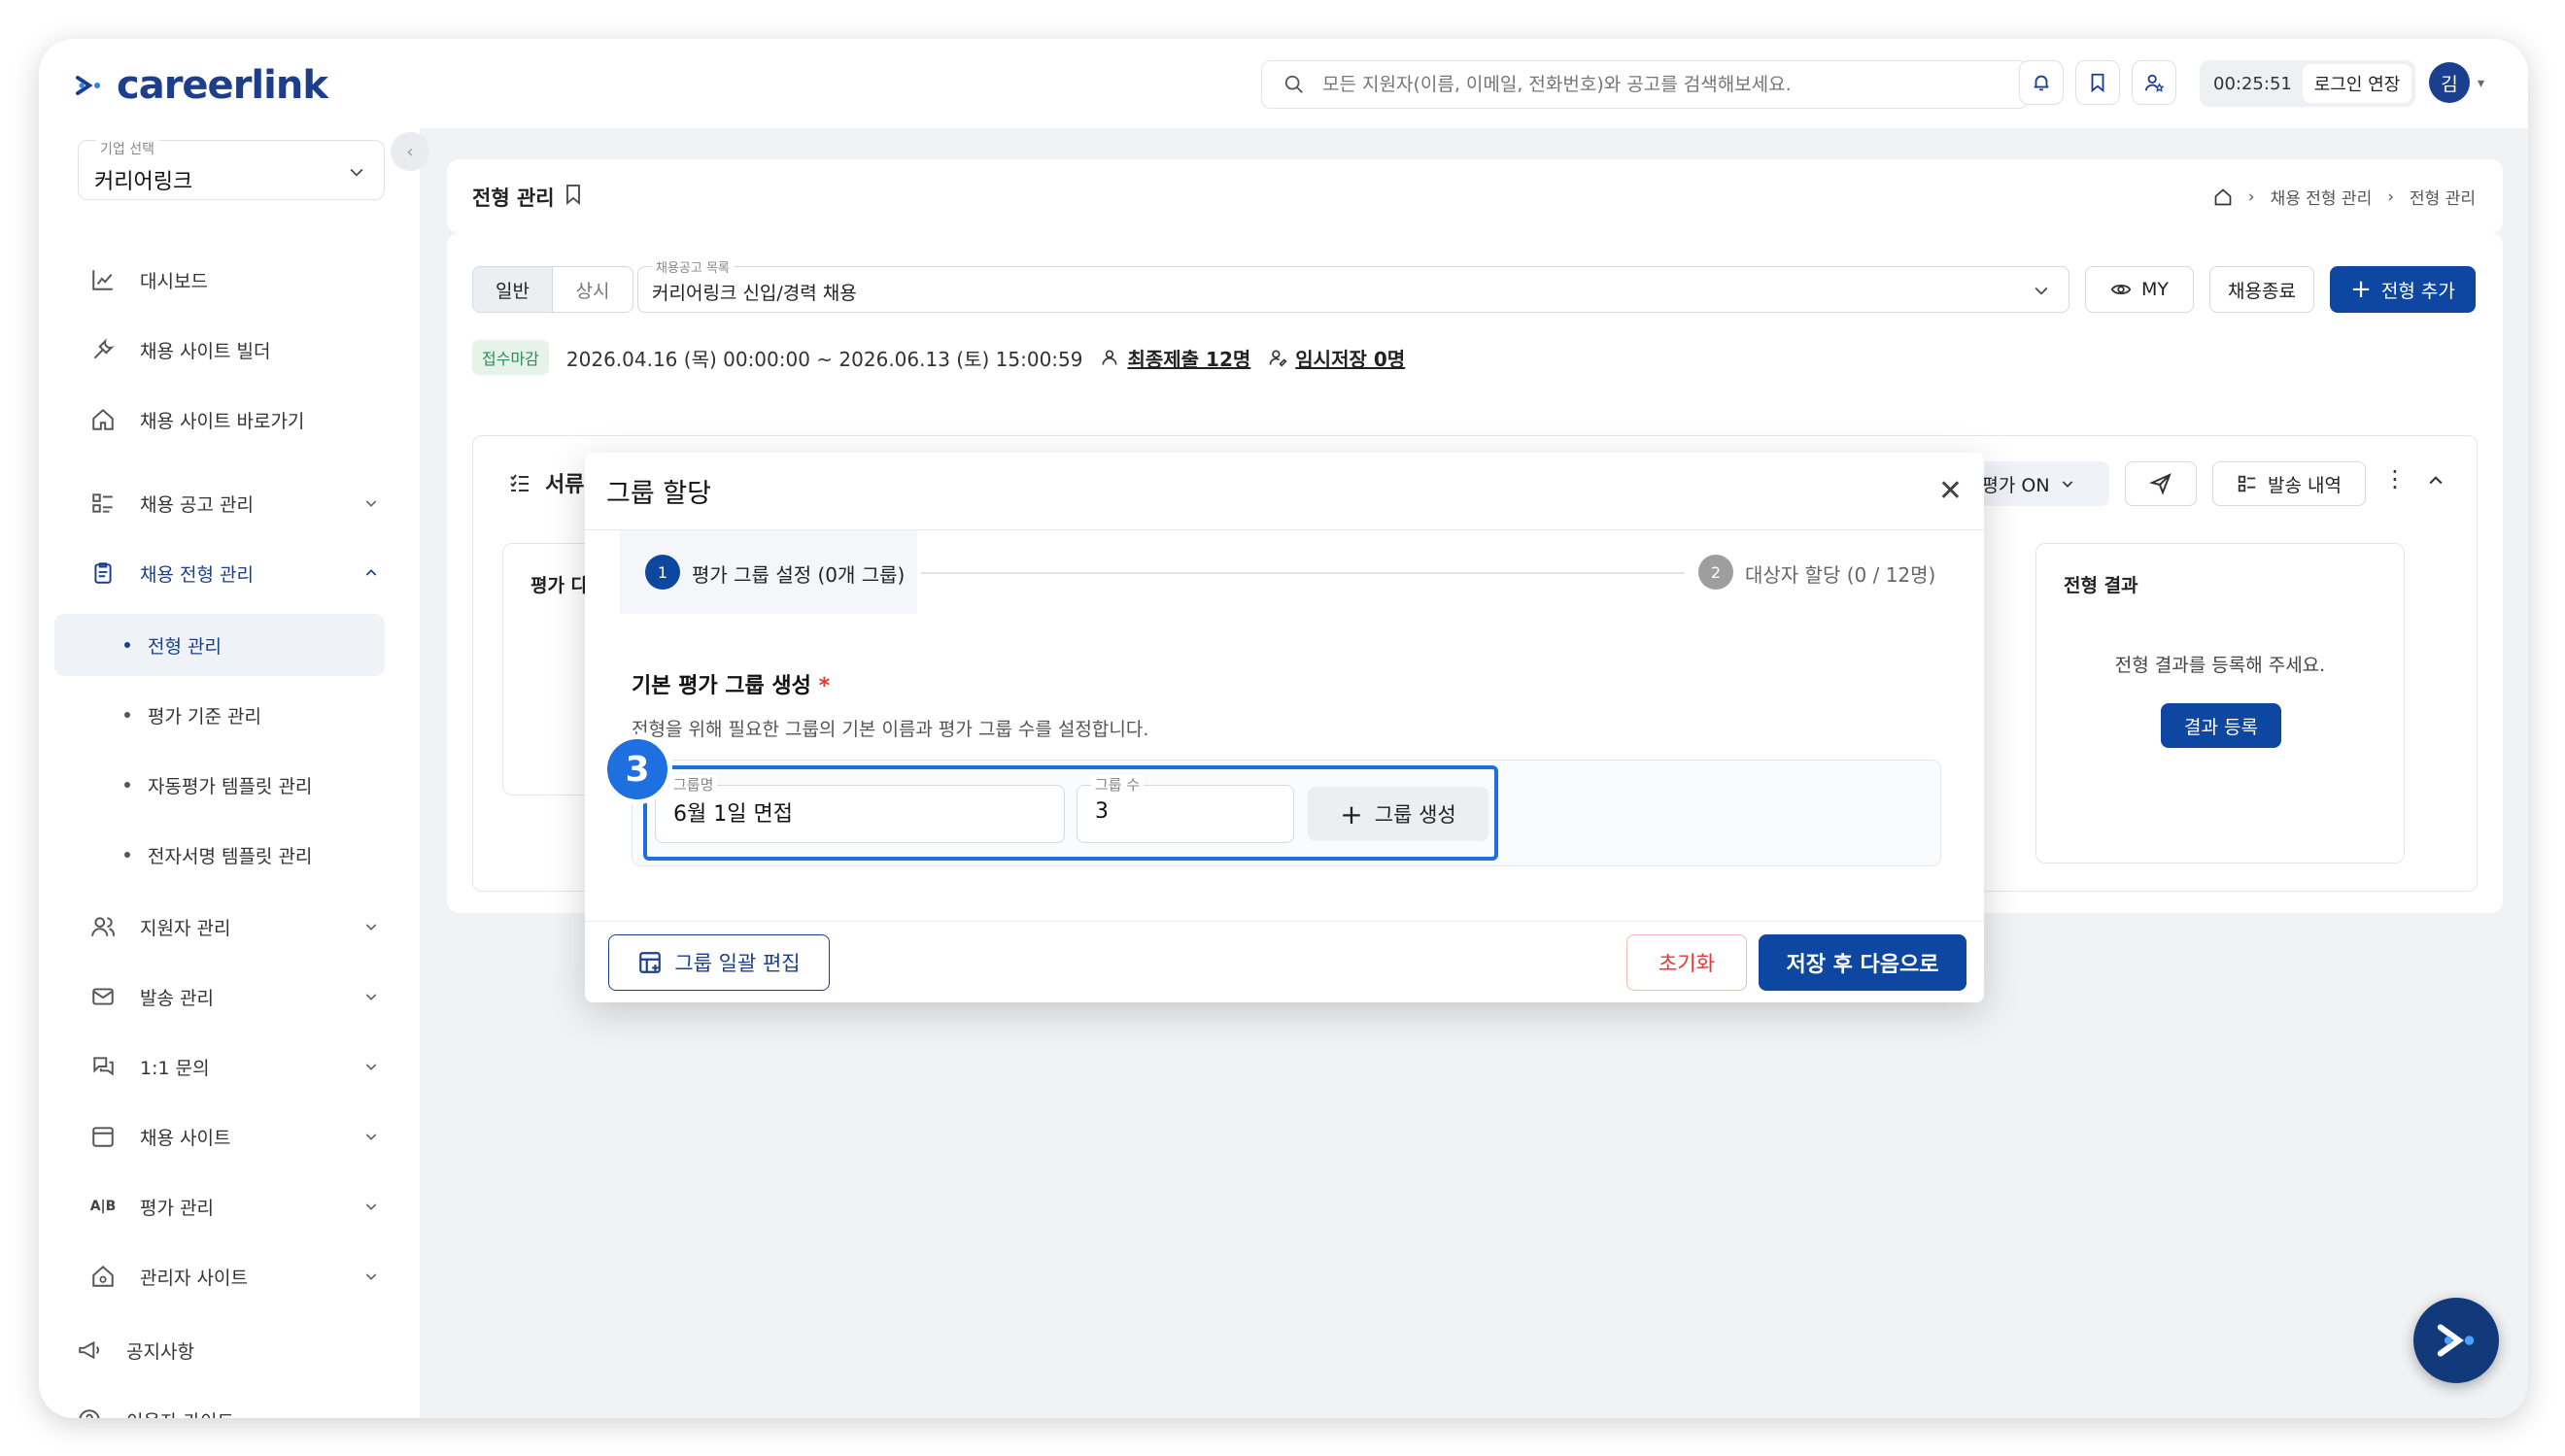 The width and height of the screenshot is (2565, 1456). Describe the element at coordinates (658, 494) in the screenshot. I see `modal-title: 그룹 할당` at that location.